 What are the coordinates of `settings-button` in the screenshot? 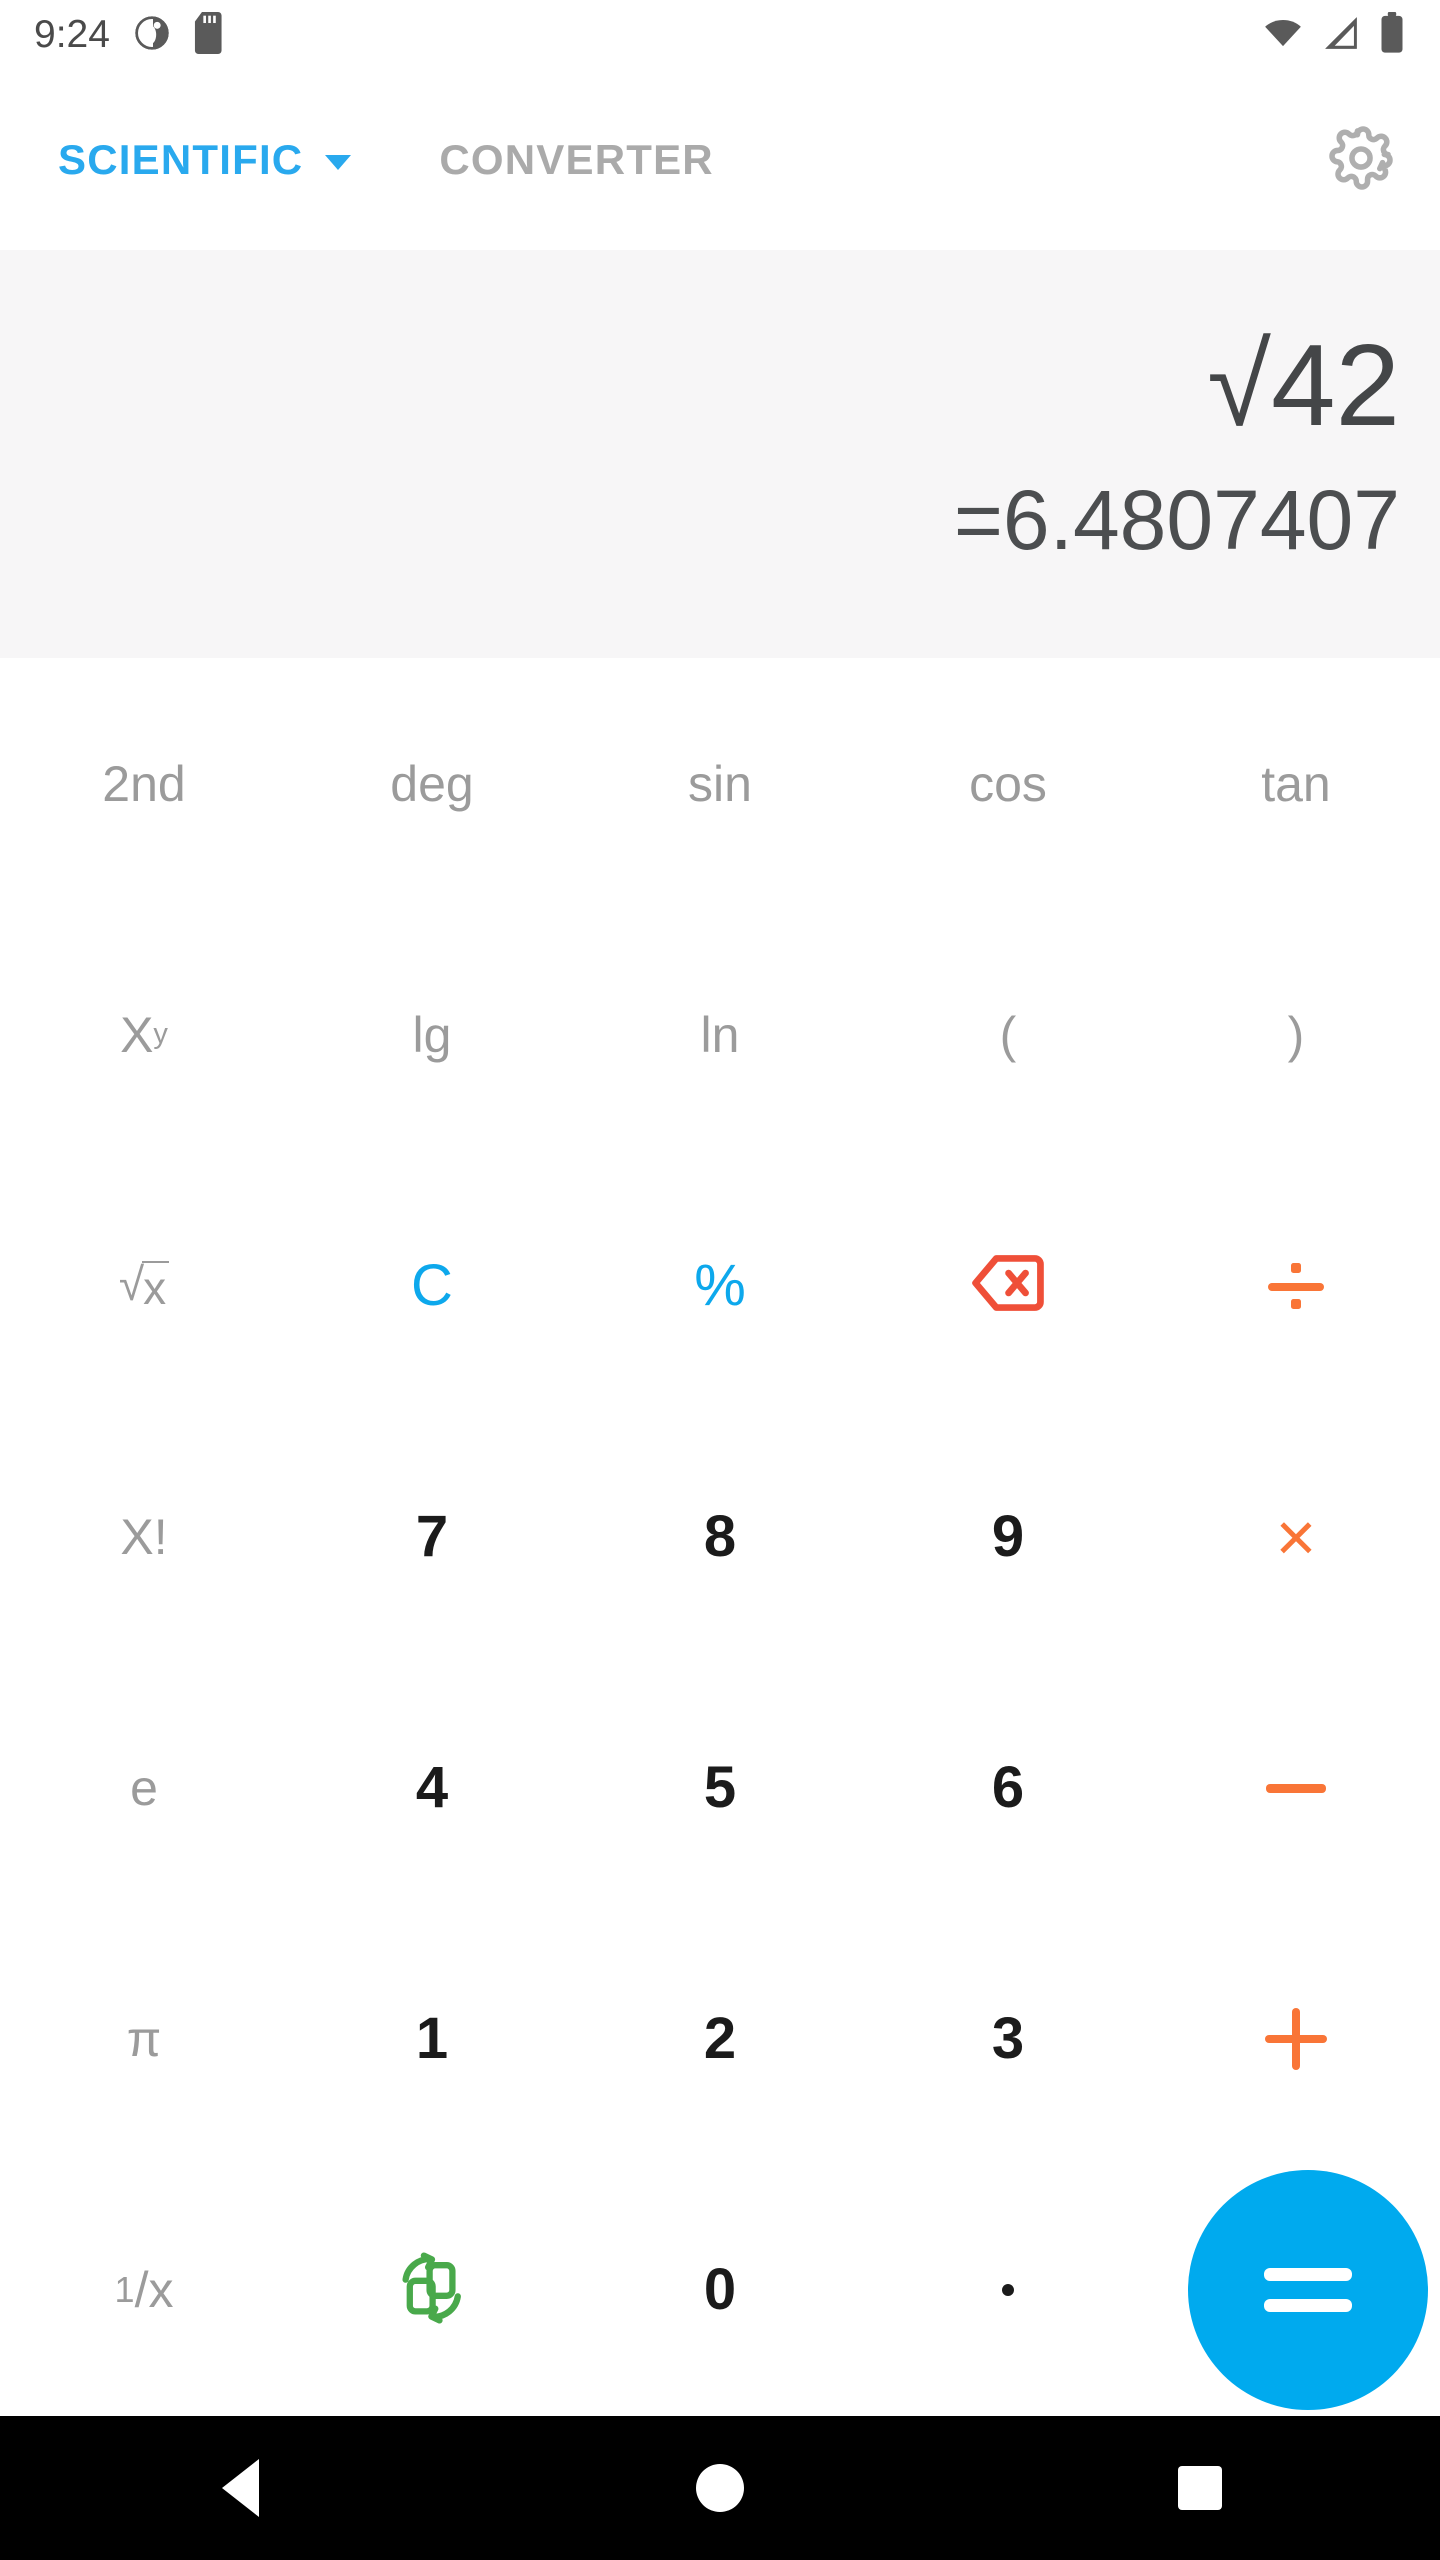 It's located at (1361, 160).